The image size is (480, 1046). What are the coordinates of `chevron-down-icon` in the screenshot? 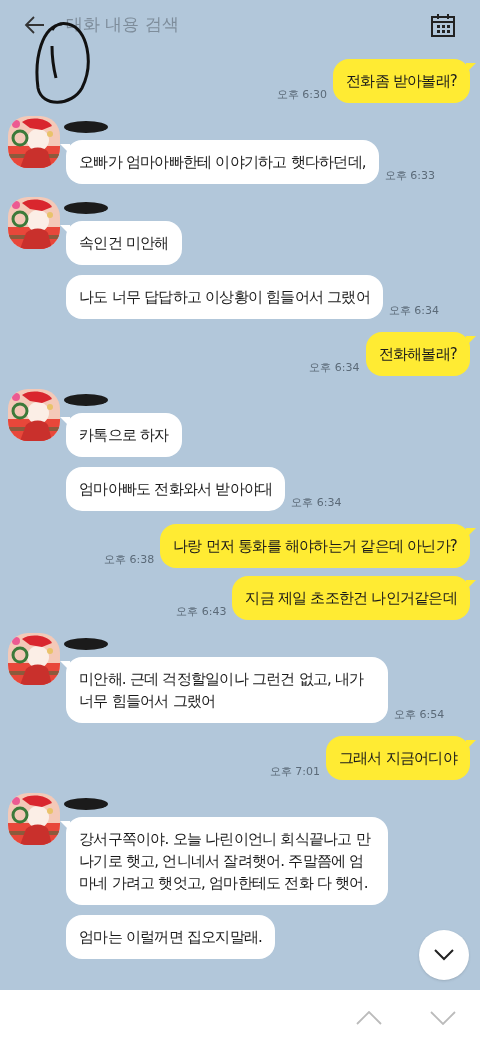 It's located at (444, 955).